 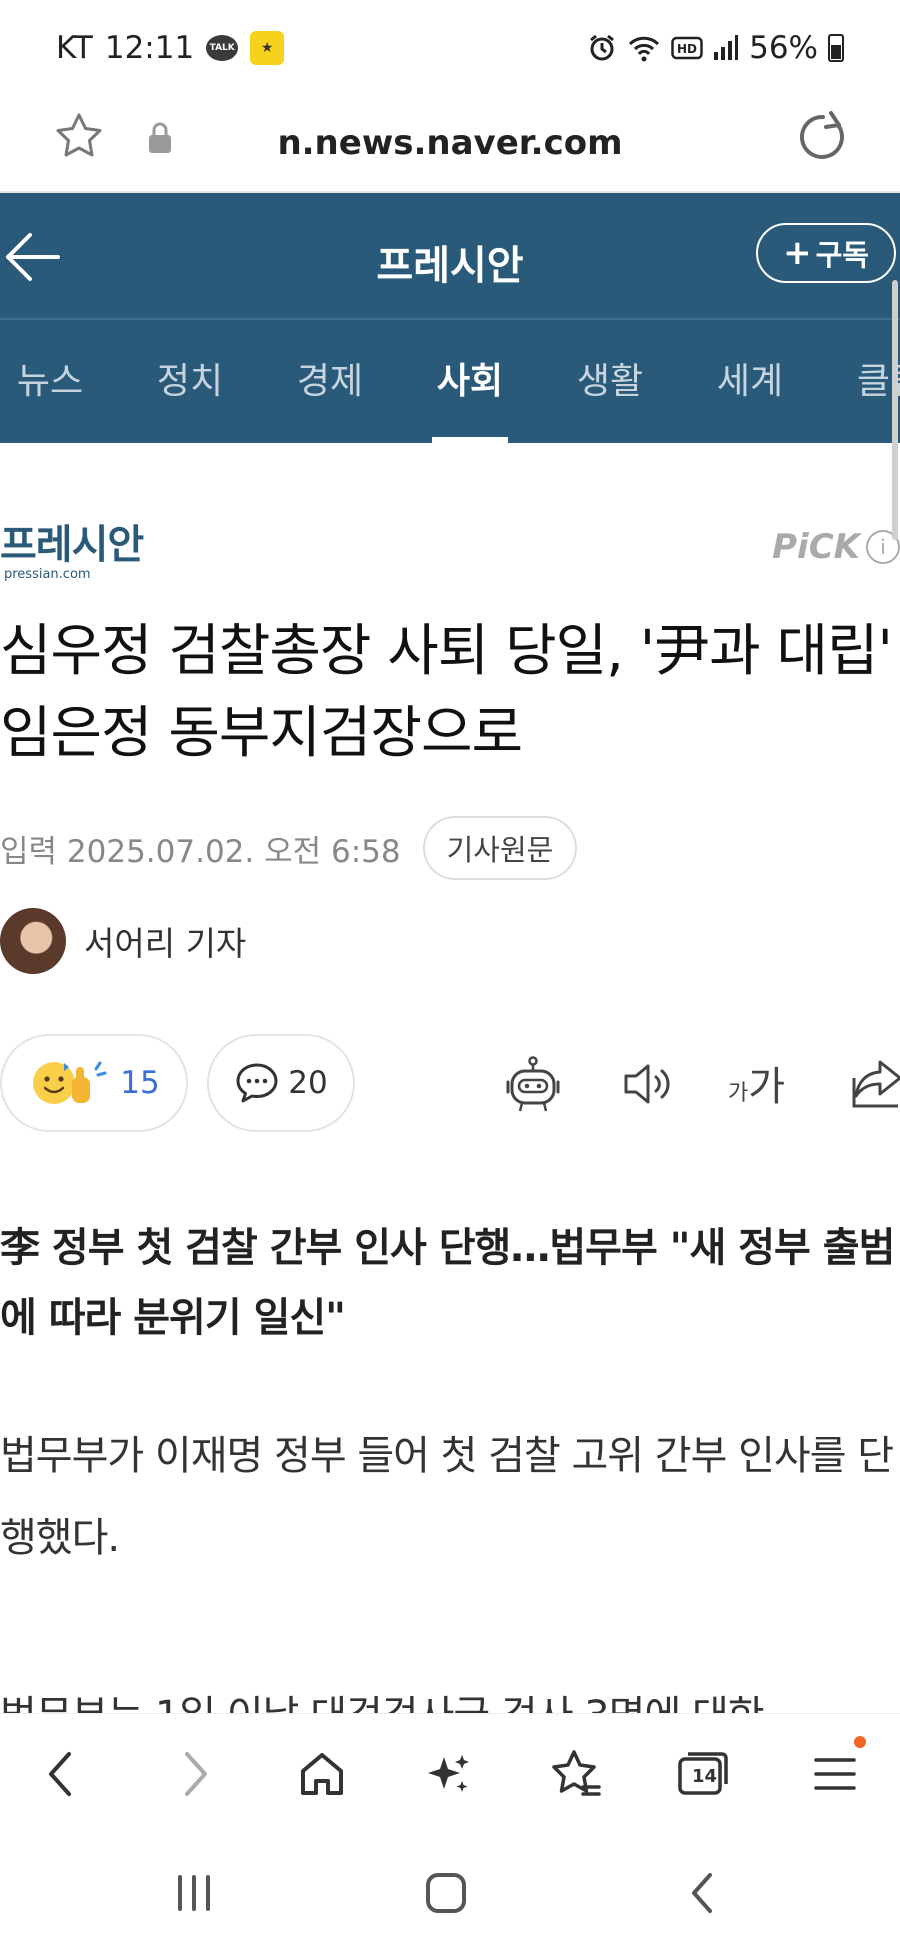 What do you see at coordinates (470, 381) in the screenshot?
I see `tab-society: 사회` at bounding box center [470, 381].